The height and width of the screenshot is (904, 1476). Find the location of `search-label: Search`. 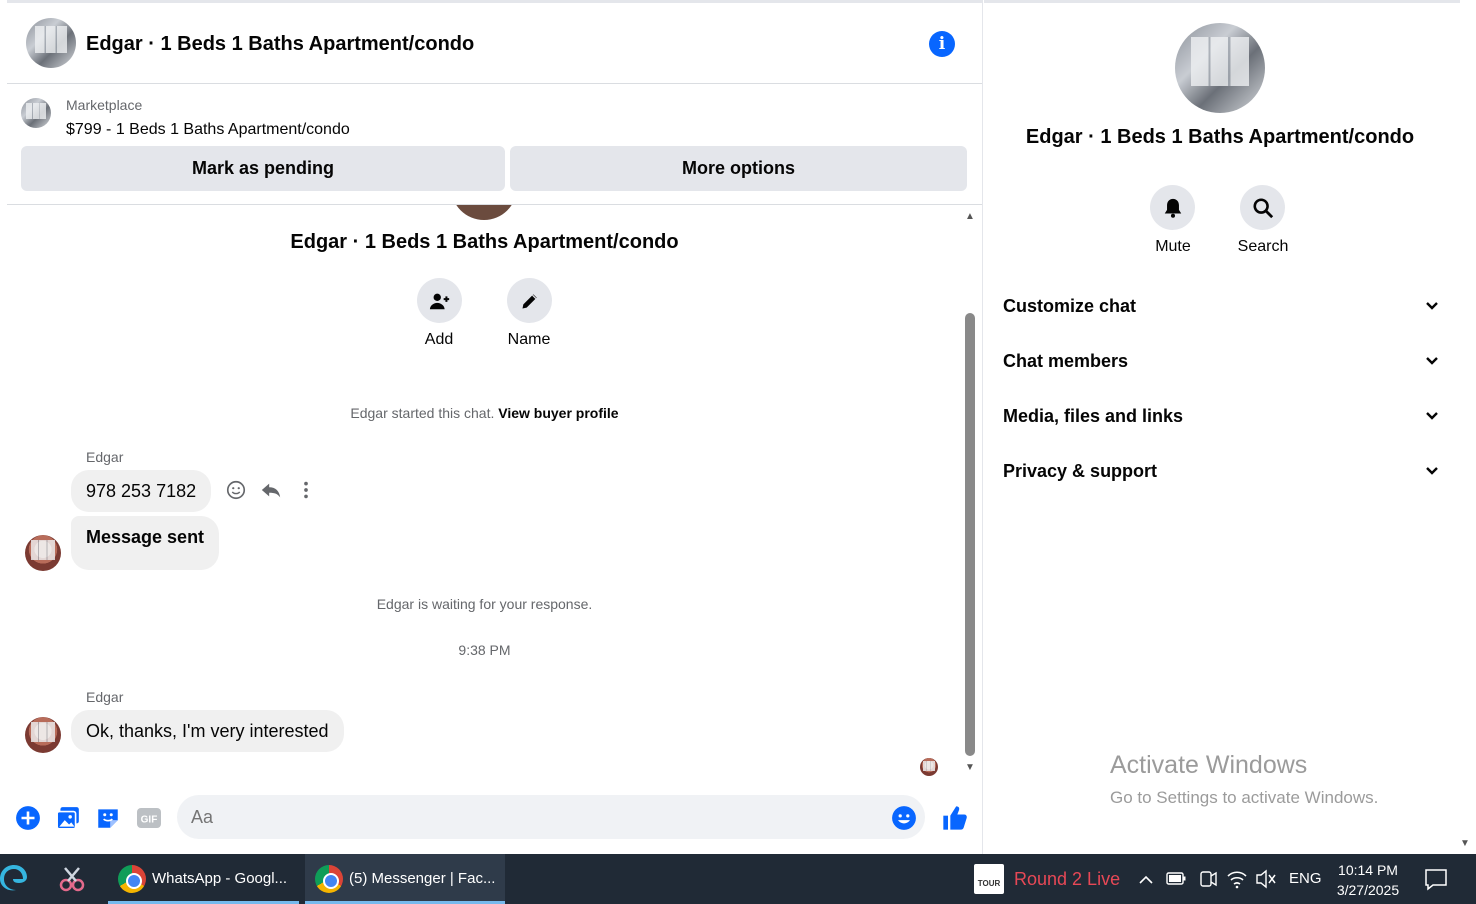

search-label: Search is located at coordinates (1263, 246).